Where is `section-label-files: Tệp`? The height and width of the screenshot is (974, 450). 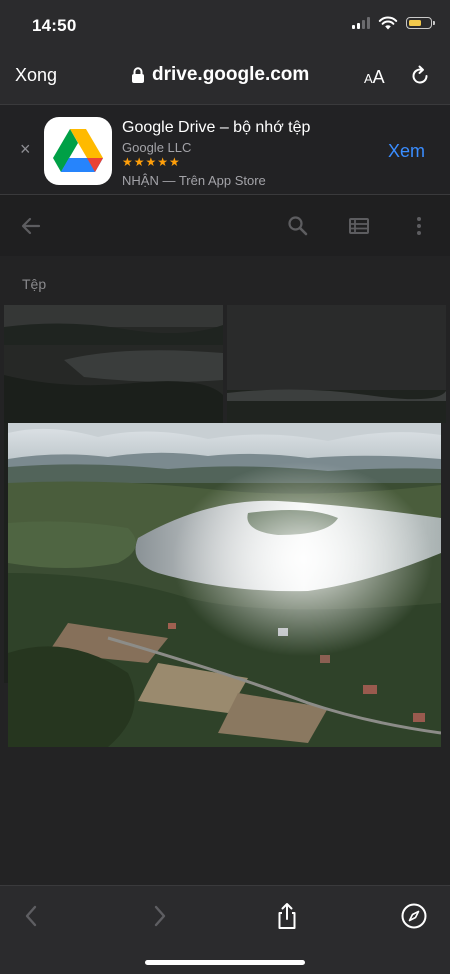 section-label-files: Tệp is located at coordinates (34, 284).